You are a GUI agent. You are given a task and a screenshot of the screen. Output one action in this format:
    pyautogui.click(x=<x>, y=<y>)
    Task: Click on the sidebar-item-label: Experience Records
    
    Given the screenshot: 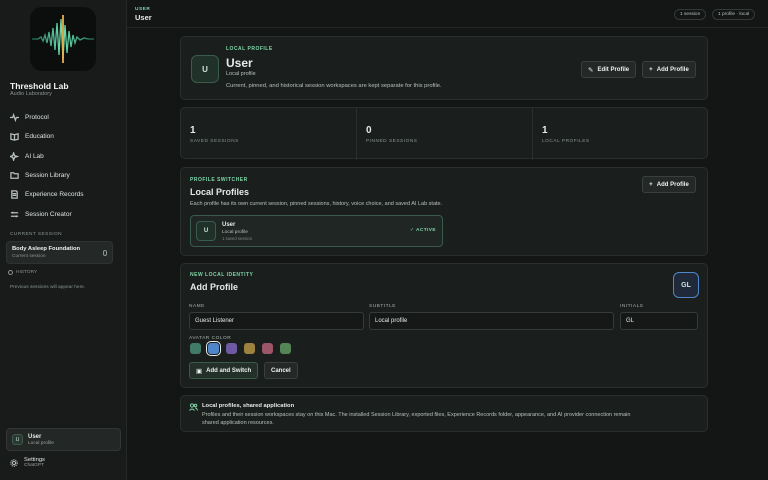 What is the action you would take?
    pyautogui.click(x=54, y=195)
    